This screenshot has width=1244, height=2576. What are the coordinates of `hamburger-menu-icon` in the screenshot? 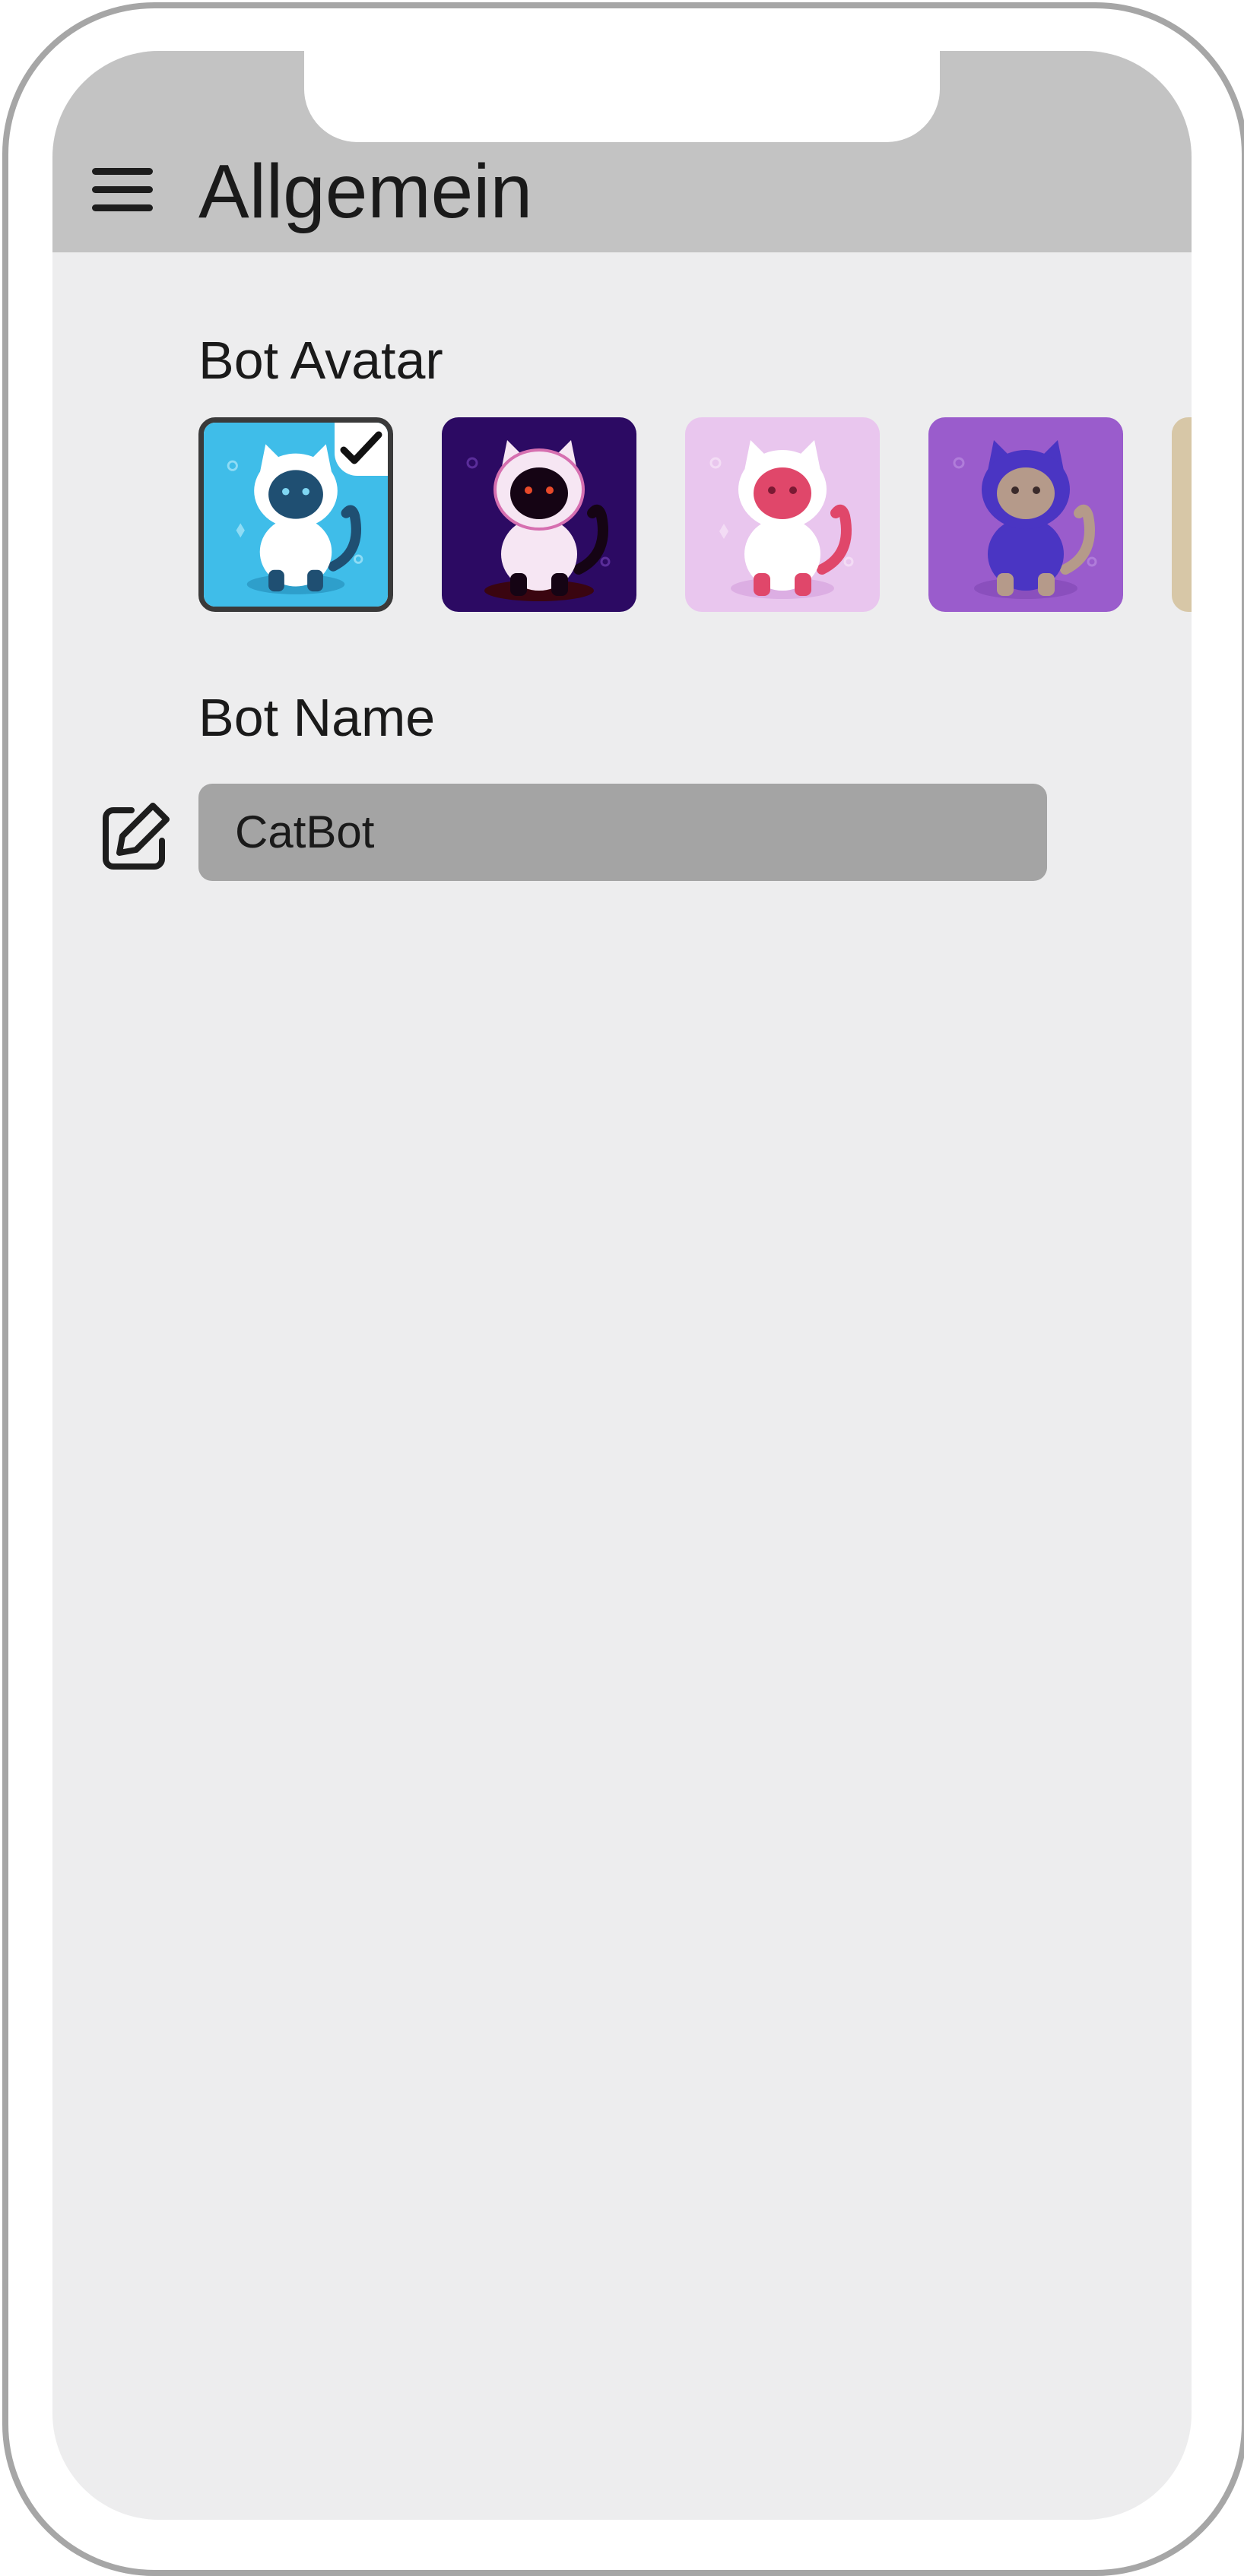 It's located at (123, 190).